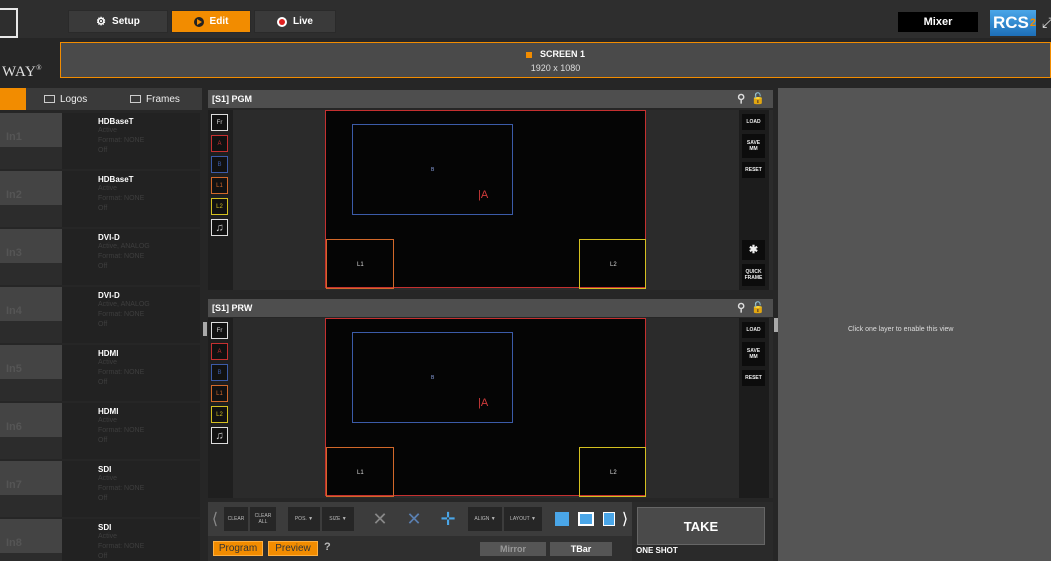 This screenshot has width=1051, height=561. What do you see at coordinates (754, 408) in the screenshot?
I see `prw-action-column: LOAD SAVE MM RESET` at bounding box center [754, 408].